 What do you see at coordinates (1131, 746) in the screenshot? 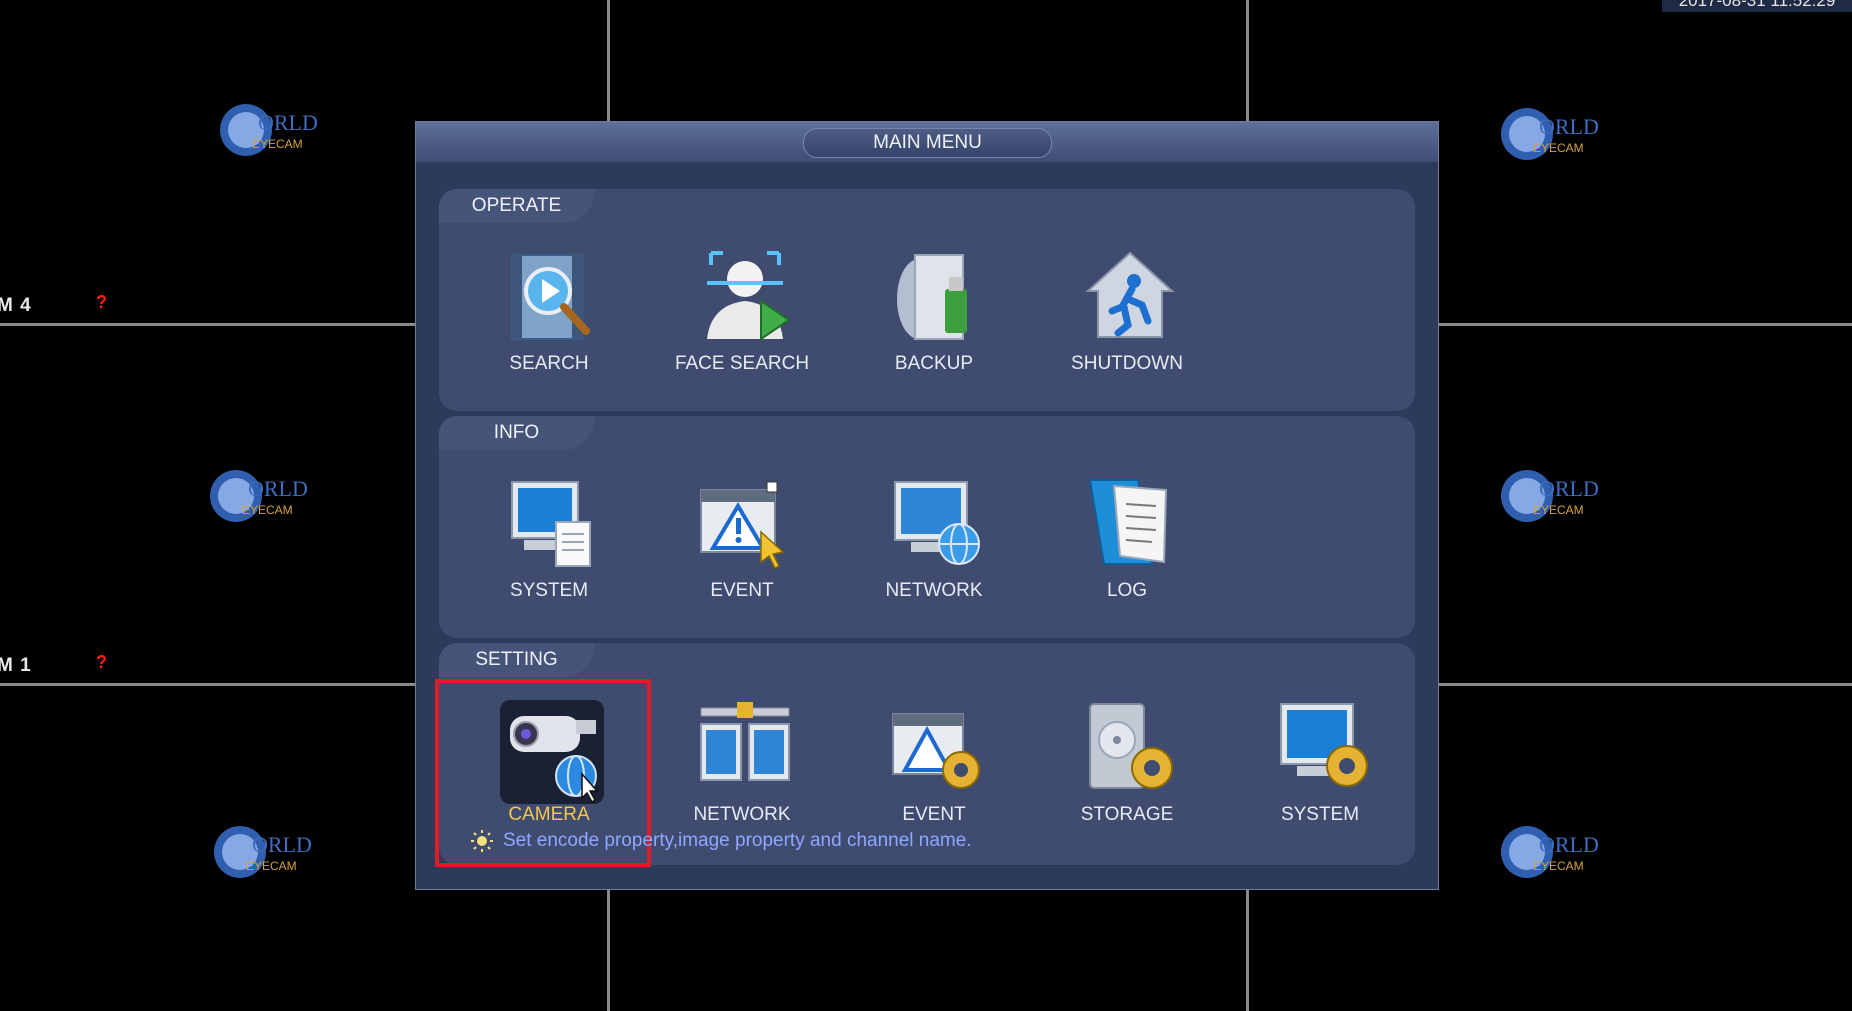
I see `hdd-gear-icon` at bounding box center [1131, 746].